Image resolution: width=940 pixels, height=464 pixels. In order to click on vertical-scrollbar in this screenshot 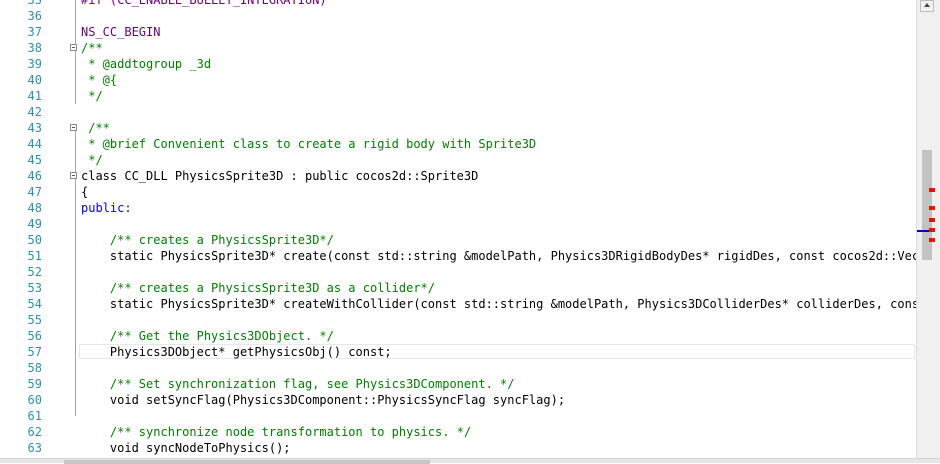, I will do `click(928, 229)`.